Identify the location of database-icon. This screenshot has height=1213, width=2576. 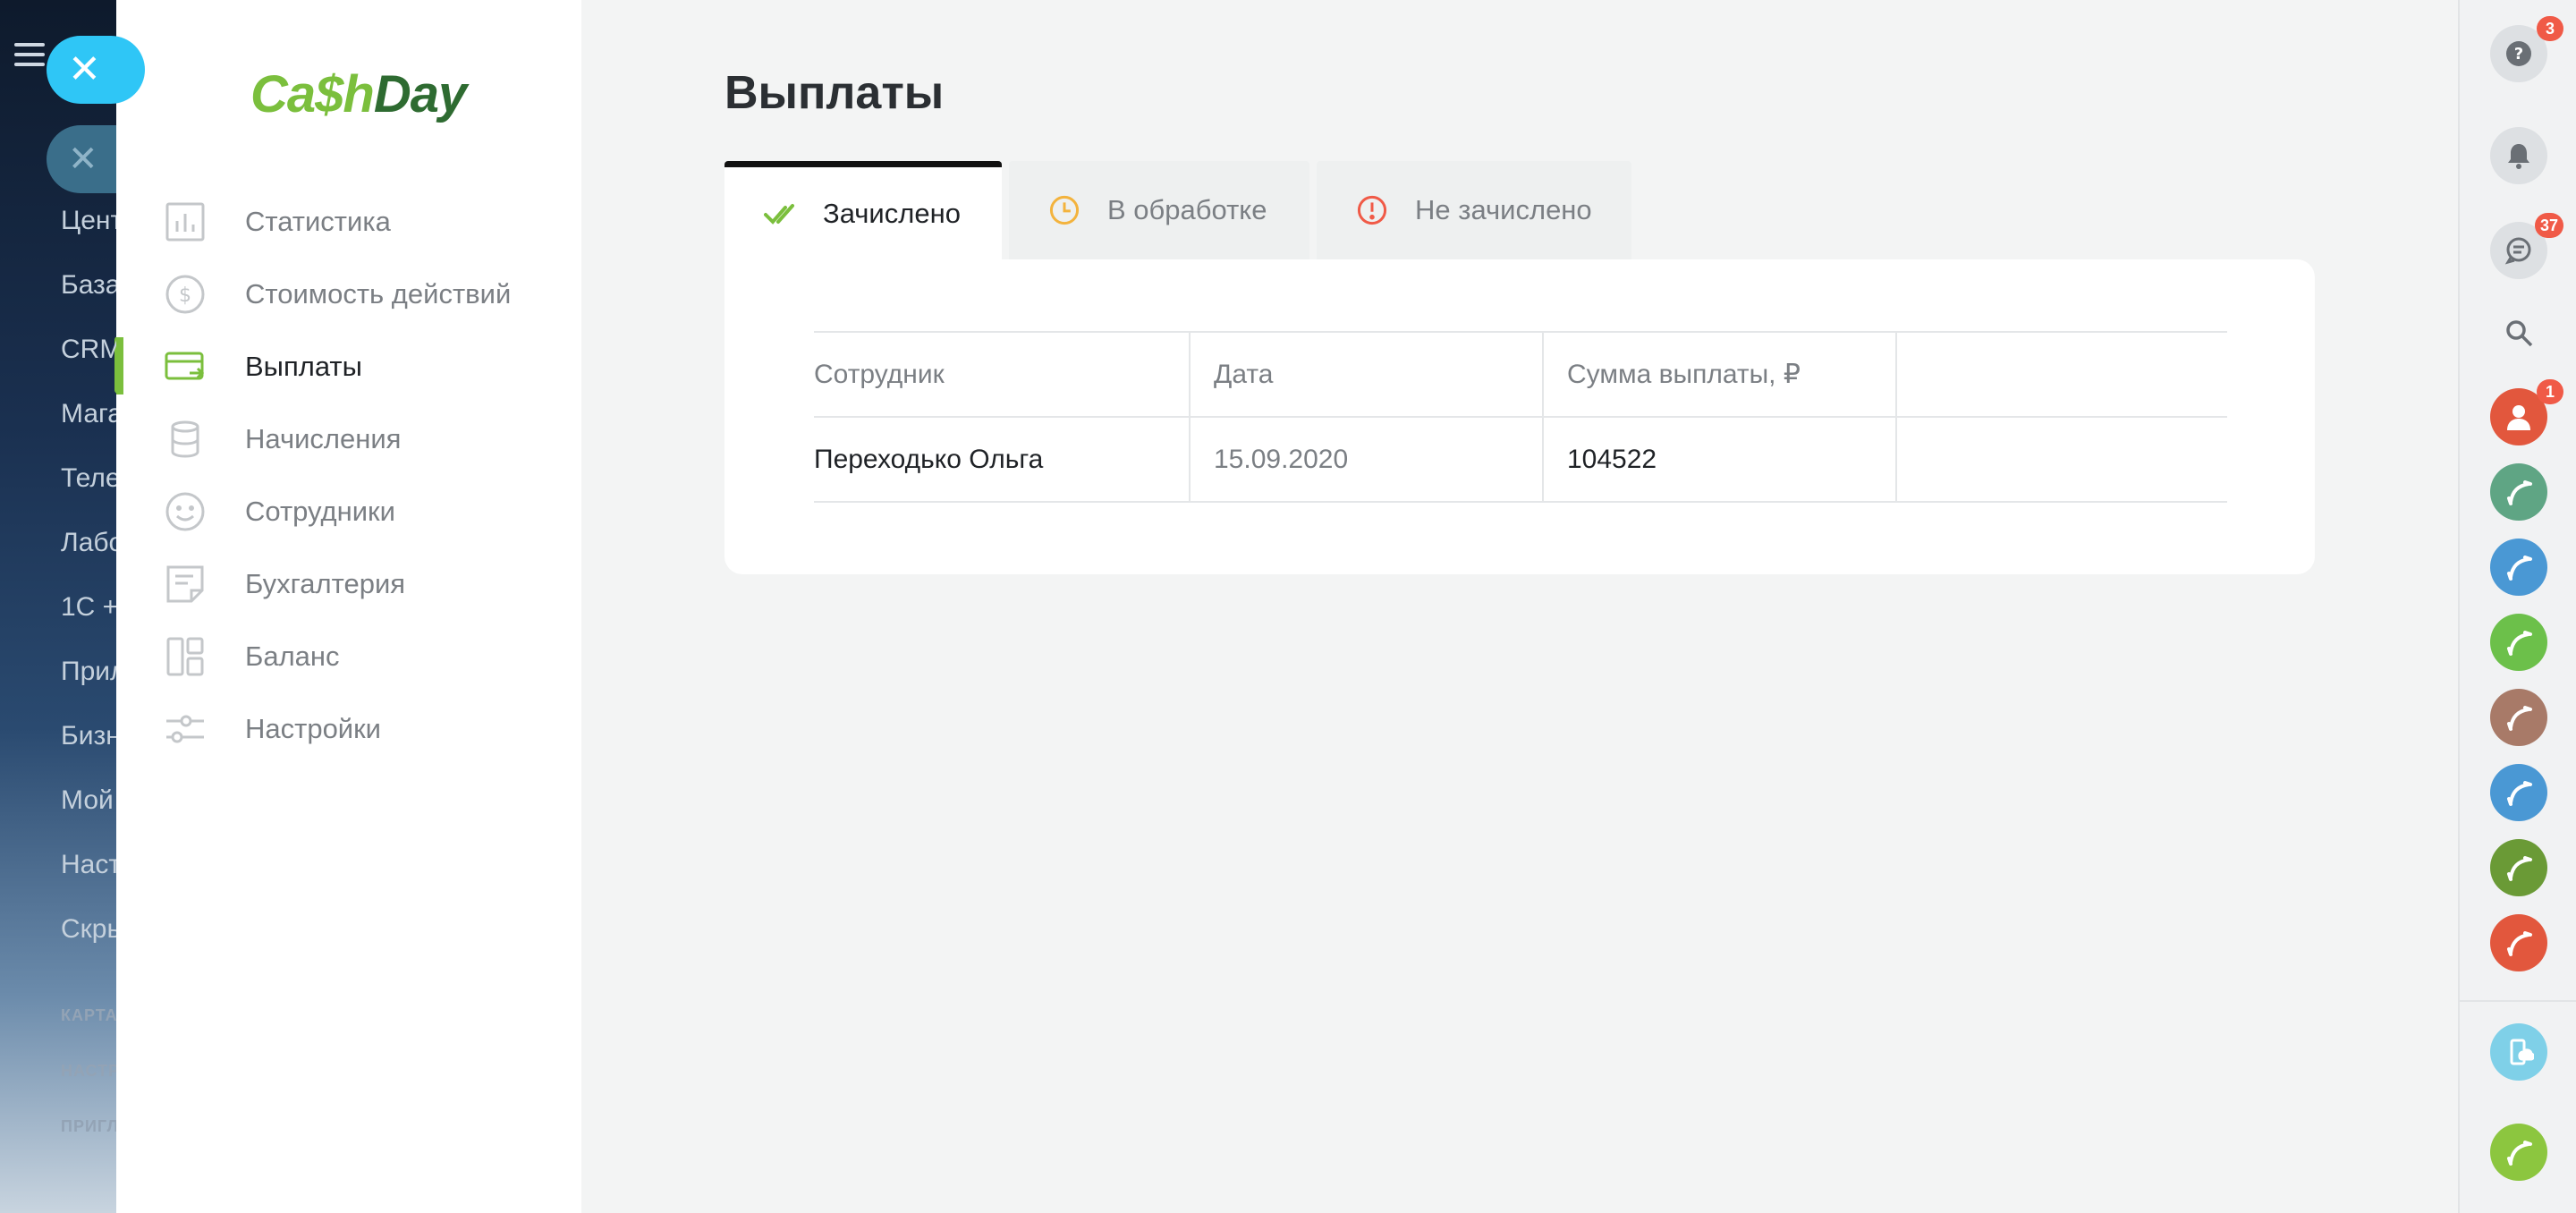
(185, 439).